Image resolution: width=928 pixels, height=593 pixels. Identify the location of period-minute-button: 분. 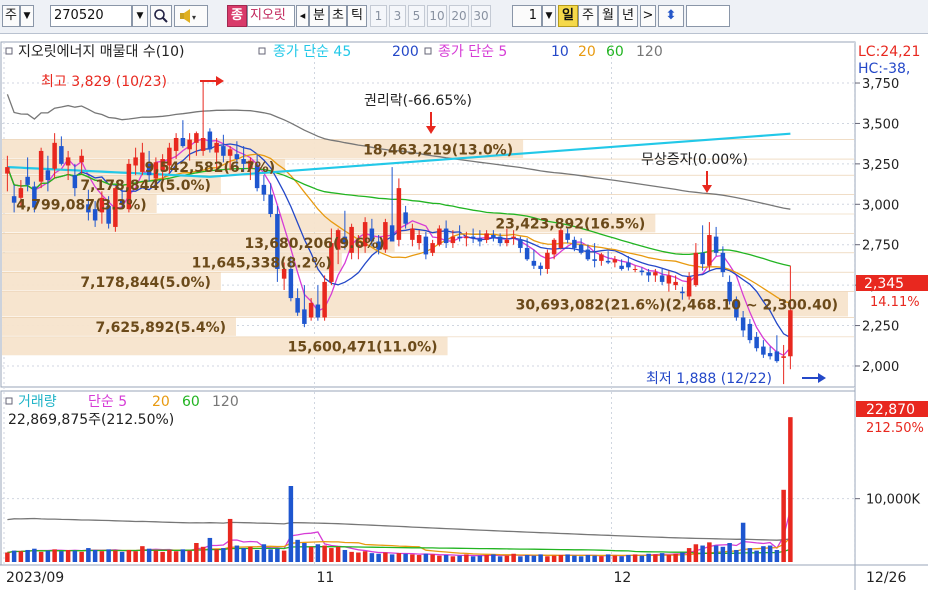
(319, 16).